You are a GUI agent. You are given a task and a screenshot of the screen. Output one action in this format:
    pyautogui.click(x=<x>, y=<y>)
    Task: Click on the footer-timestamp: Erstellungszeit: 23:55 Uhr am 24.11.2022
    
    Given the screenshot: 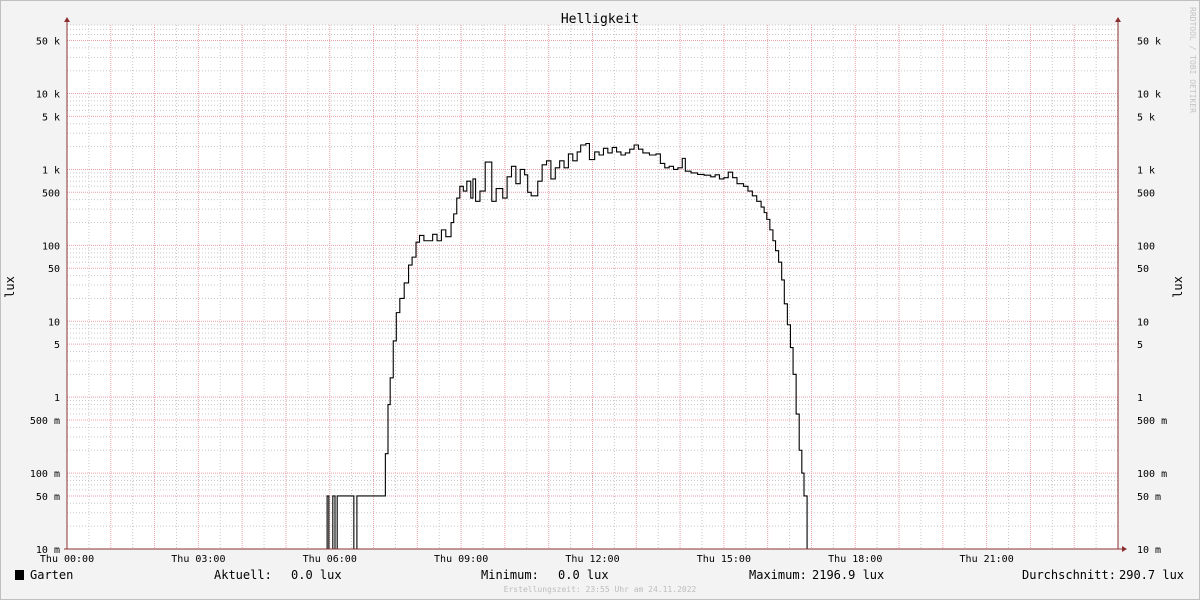 What is the action you would take?
    pyautogui.click(x=600, y=589)
    